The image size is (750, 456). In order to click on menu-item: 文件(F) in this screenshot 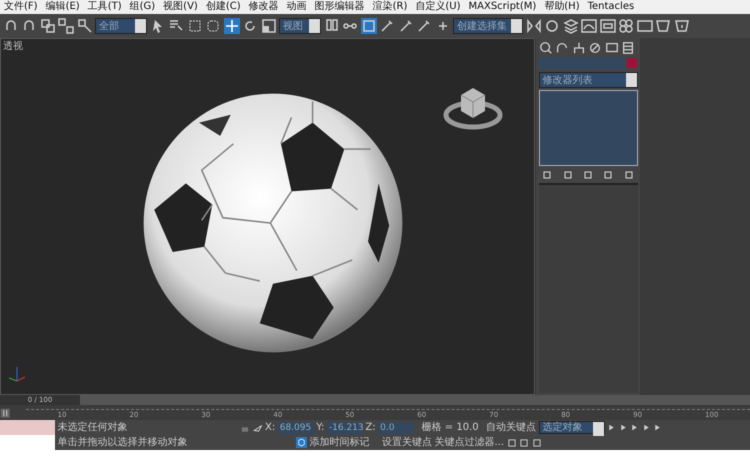, I will do `click(21, 7)`.